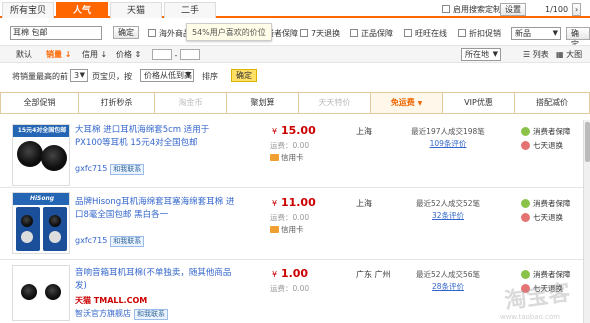 The image size is (590, 323). What do you see at coordinates (111, 300) in the screenshot?
I see `tmall-logo: 天猫 TMALL.COM` at bounding box center [111, 300].